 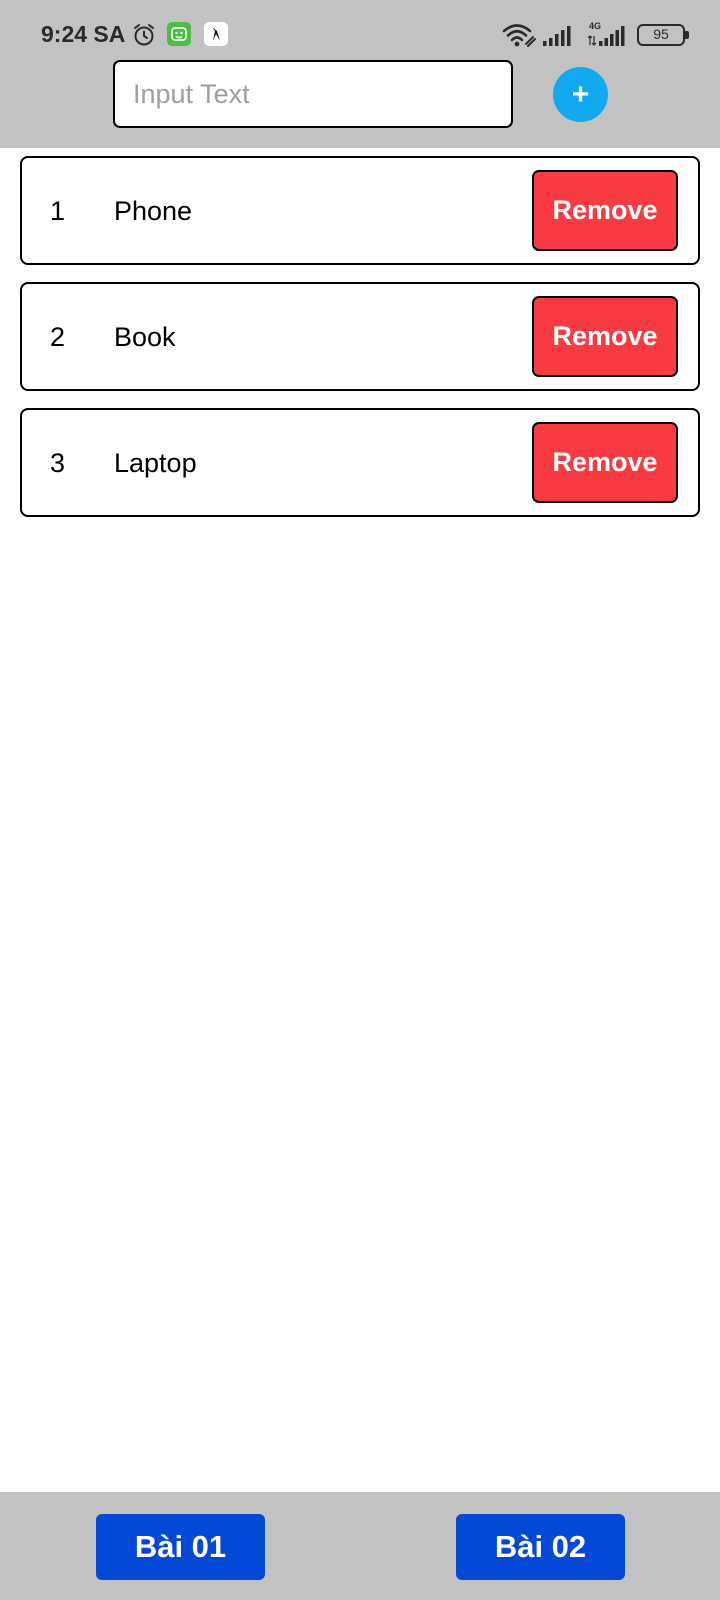 I want to click on bottom-nav-bar: Bài 01 Bài 02, so click(x=360, y=1546).